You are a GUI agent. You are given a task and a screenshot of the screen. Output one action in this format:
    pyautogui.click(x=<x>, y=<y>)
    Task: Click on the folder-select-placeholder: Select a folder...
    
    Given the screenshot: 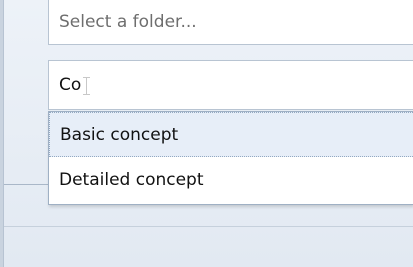 What is the action you would take?
    pyautogui.click(x=128, y=21)
    